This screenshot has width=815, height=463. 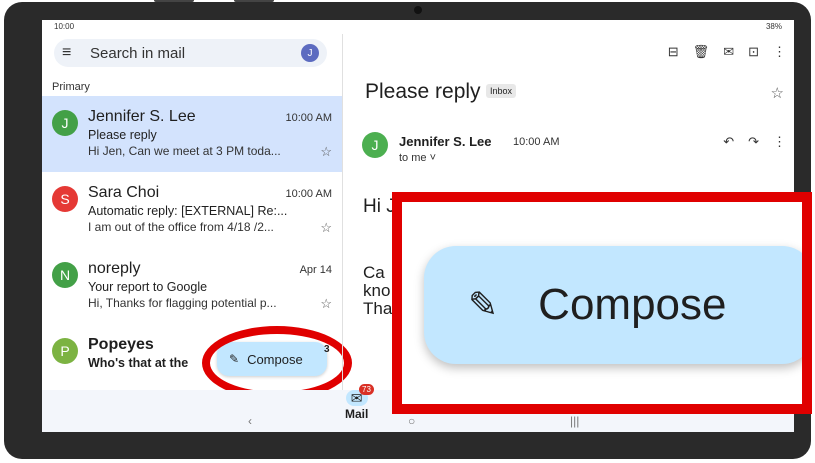 I want to click on section-label: Primary, so click(x=71, y=87).